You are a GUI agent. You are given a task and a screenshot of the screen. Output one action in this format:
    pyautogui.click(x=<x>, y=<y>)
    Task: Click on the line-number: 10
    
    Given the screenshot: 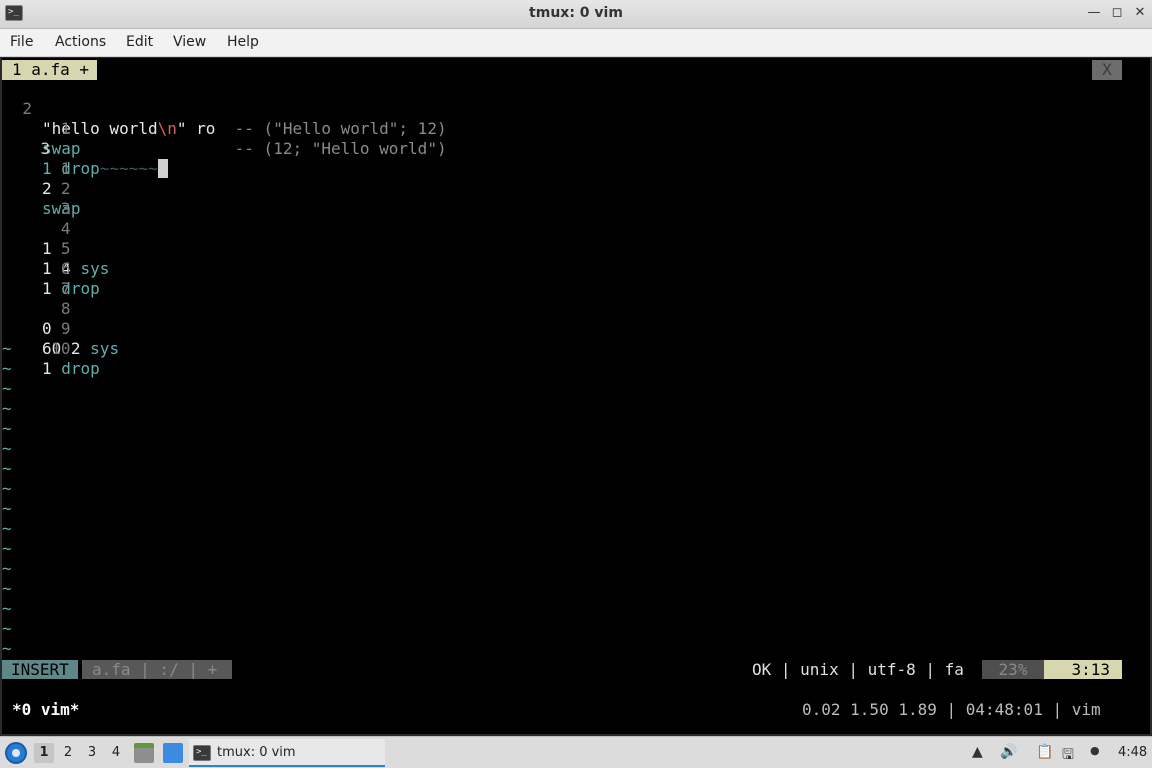 What is the action you would take?
    pyautogui.click(x=61, y=348)
    